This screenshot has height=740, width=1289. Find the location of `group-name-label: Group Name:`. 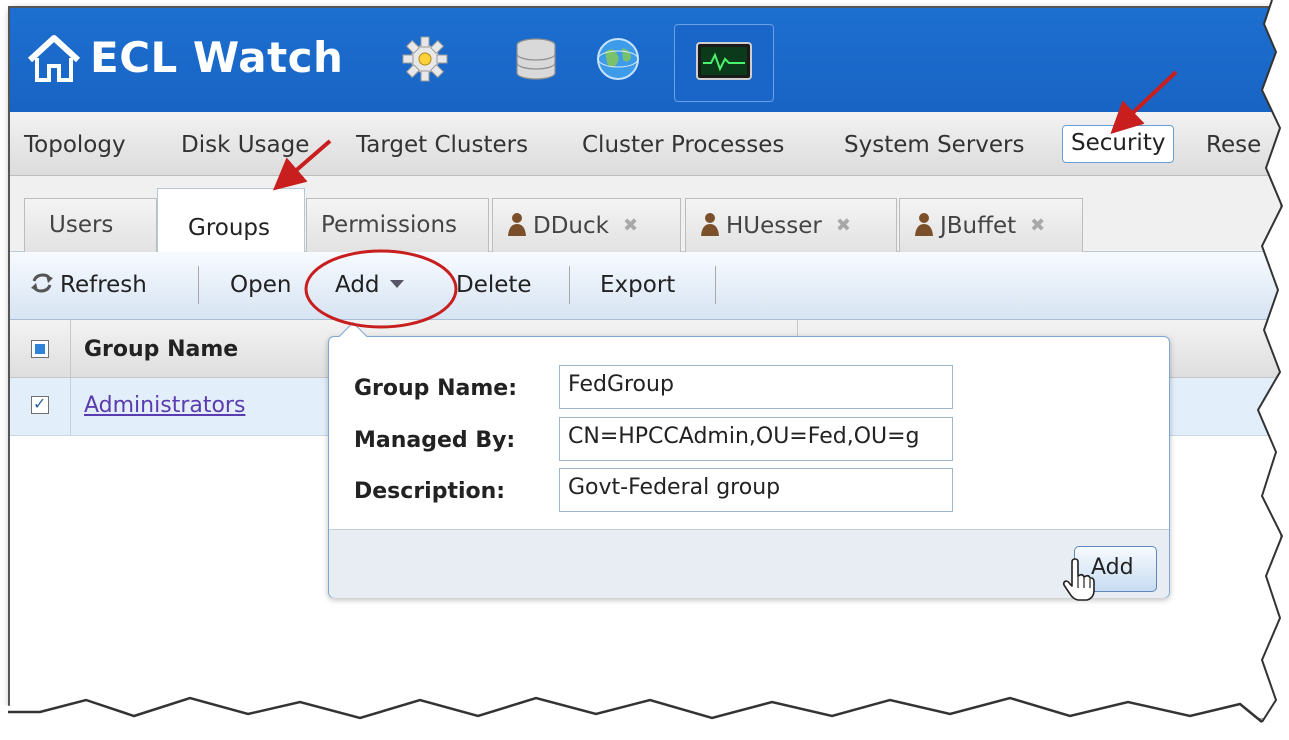

group-name-label: Group Name: is located at coordinates (435, 388).